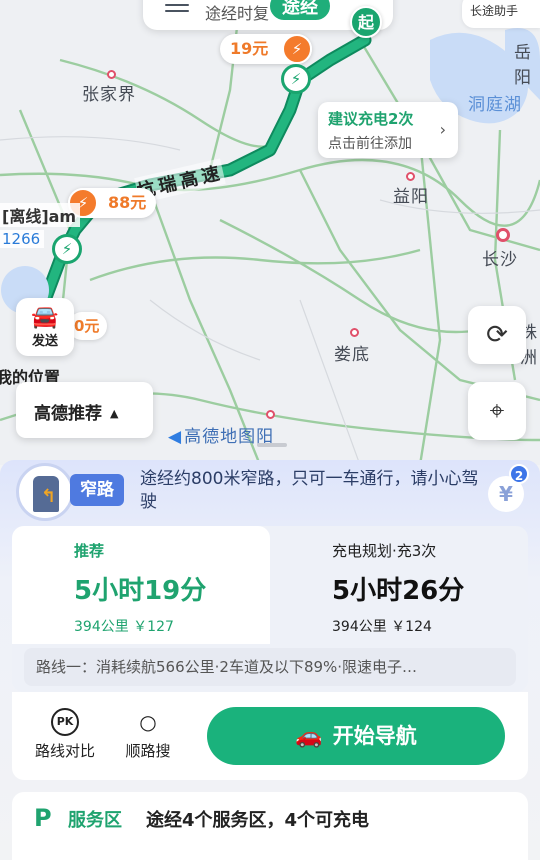 The width and height of the screenshot is (540, 860). I want to click on charger-icon: ⚡, so click(297, 49).